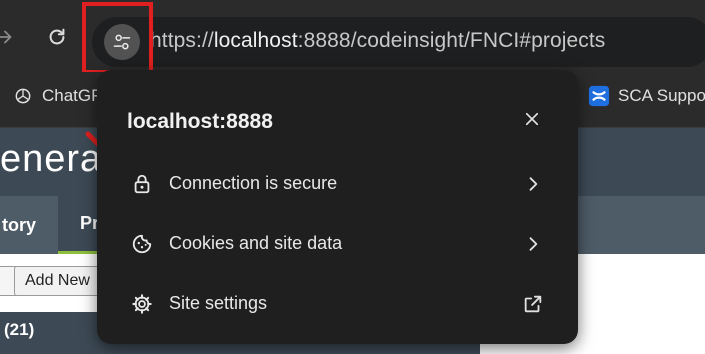 The image size is (705, 354). I want to click on add-new-button: Add New, so click(59, 281).